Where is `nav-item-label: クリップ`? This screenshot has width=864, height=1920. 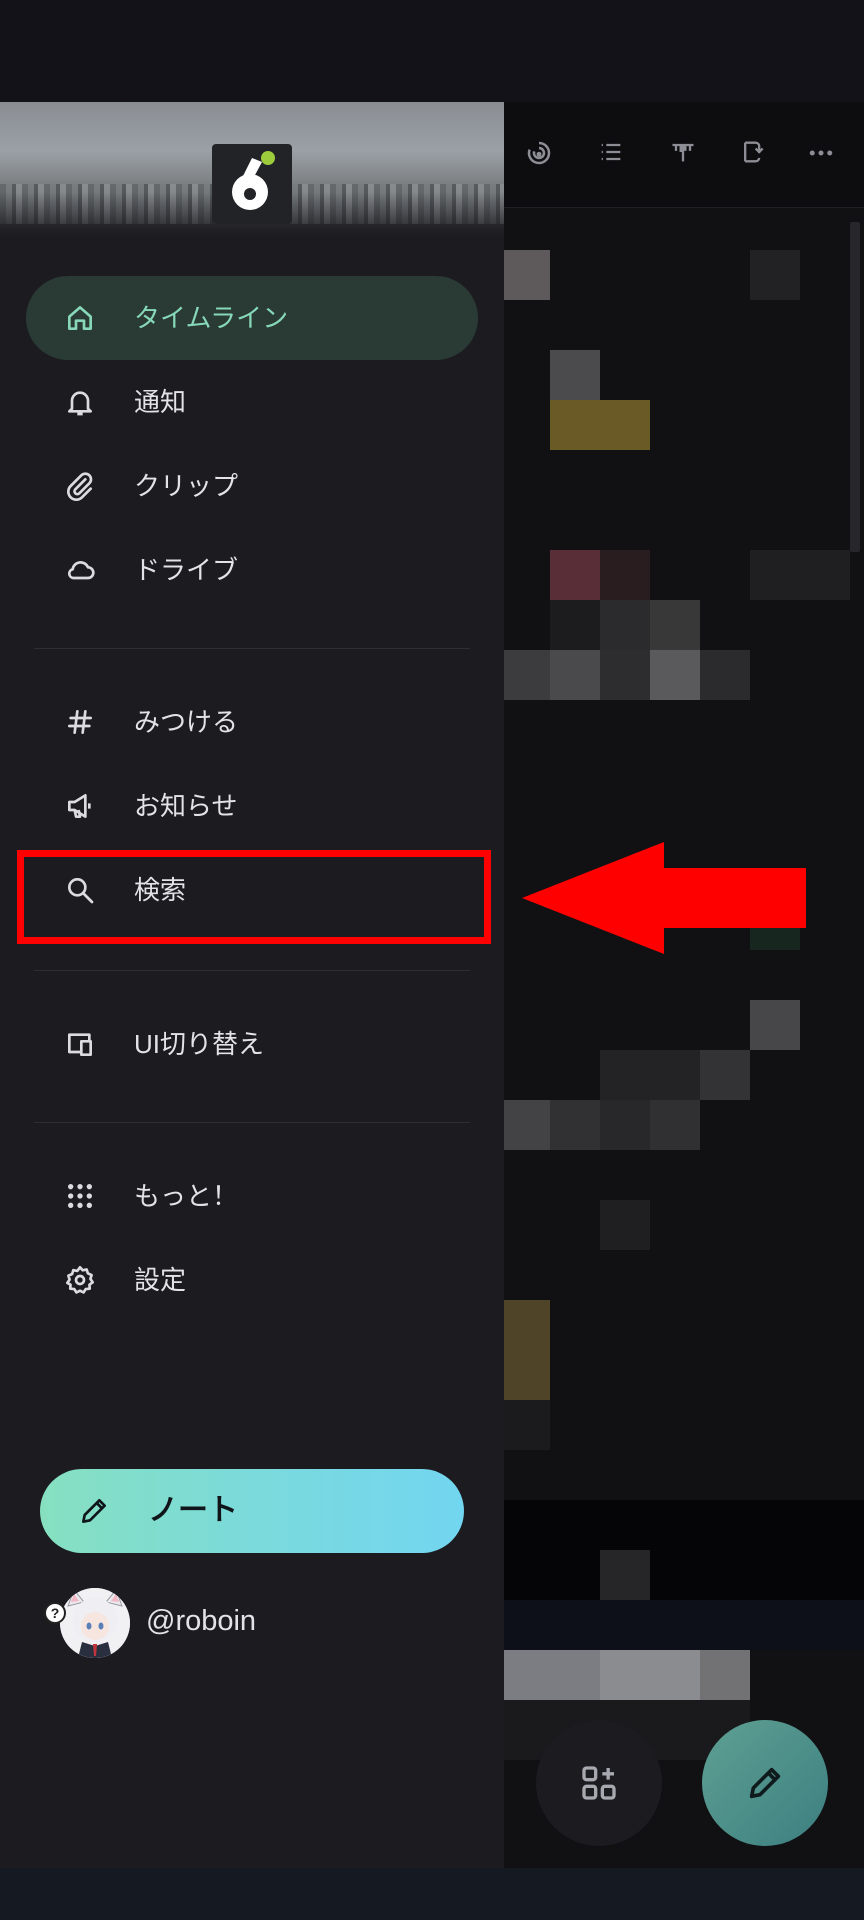 nav-item-label: クリップ is located at coordinates (186, 486).